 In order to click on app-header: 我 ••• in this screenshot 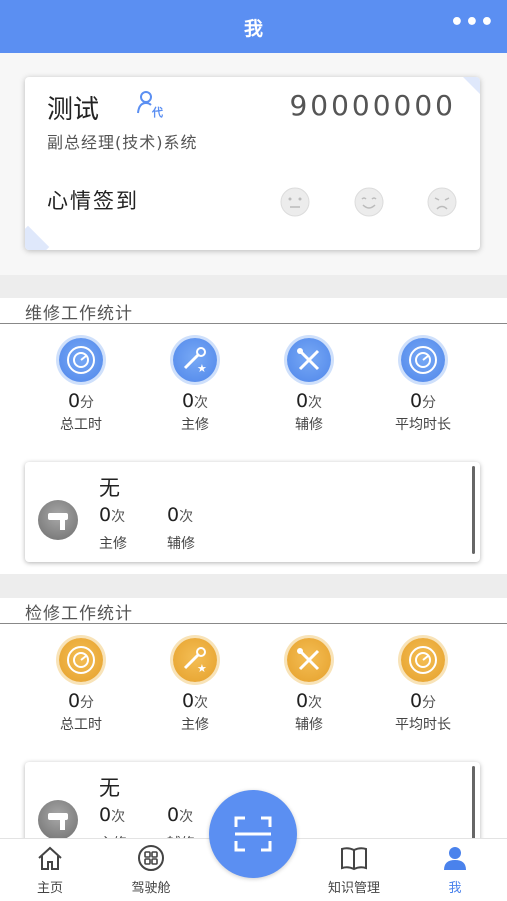, I will do `click(253, 26)`.